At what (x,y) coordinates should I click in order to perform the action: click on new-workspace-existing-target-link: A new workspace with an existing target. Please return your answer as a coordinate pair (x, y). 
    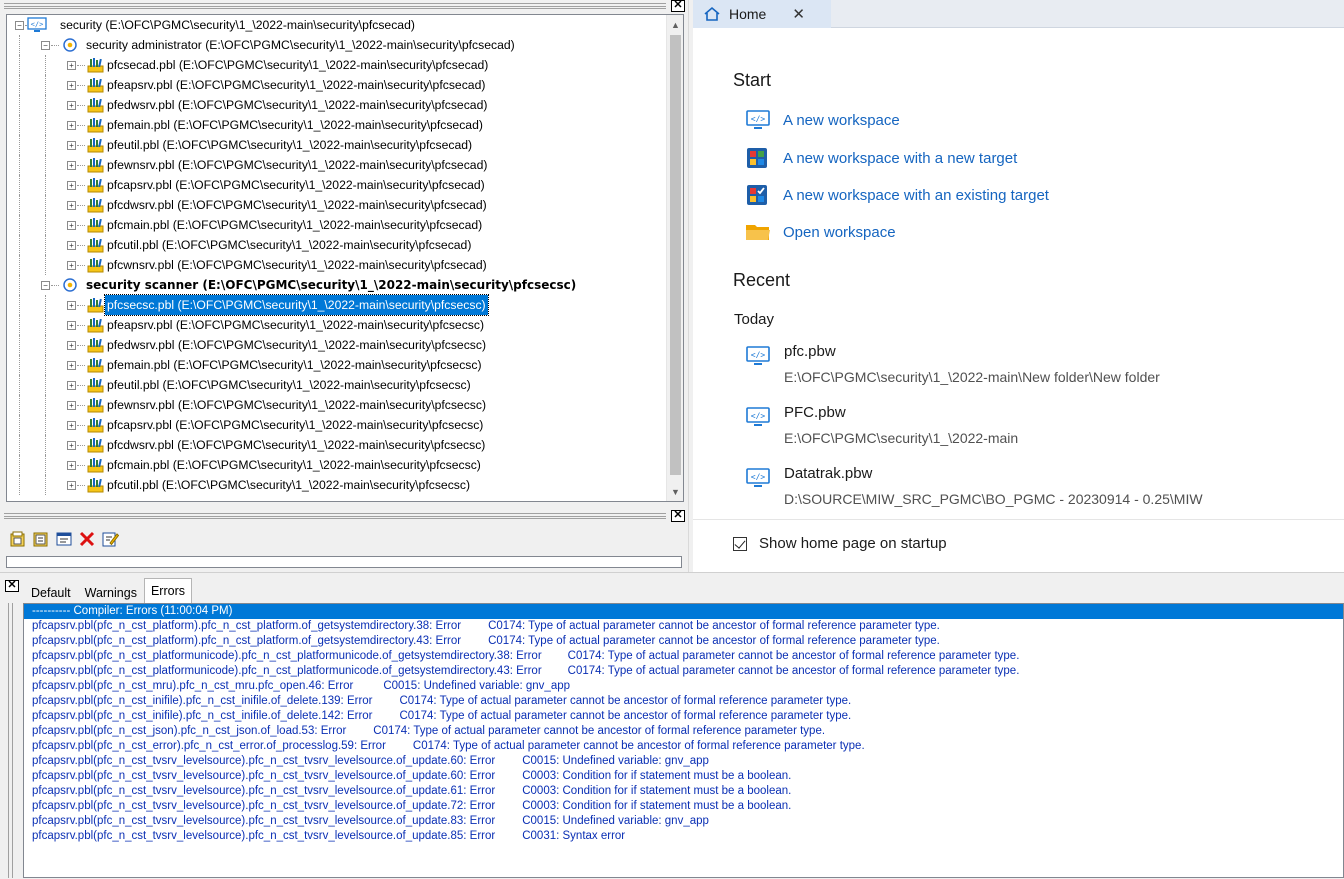
    Looking at the image, I should click on (897, 195).